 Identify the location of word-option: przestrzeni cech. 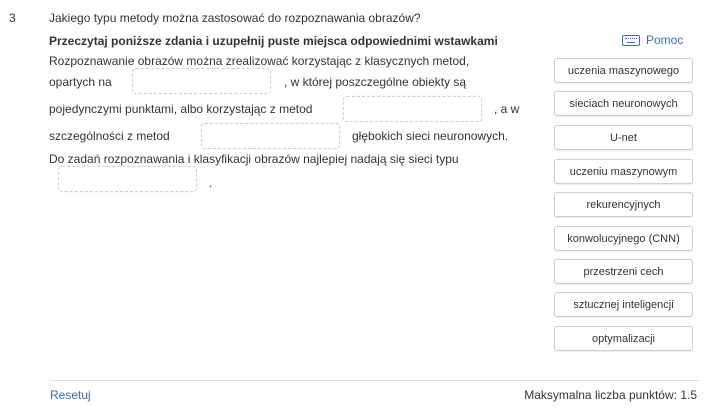
(623, 271).